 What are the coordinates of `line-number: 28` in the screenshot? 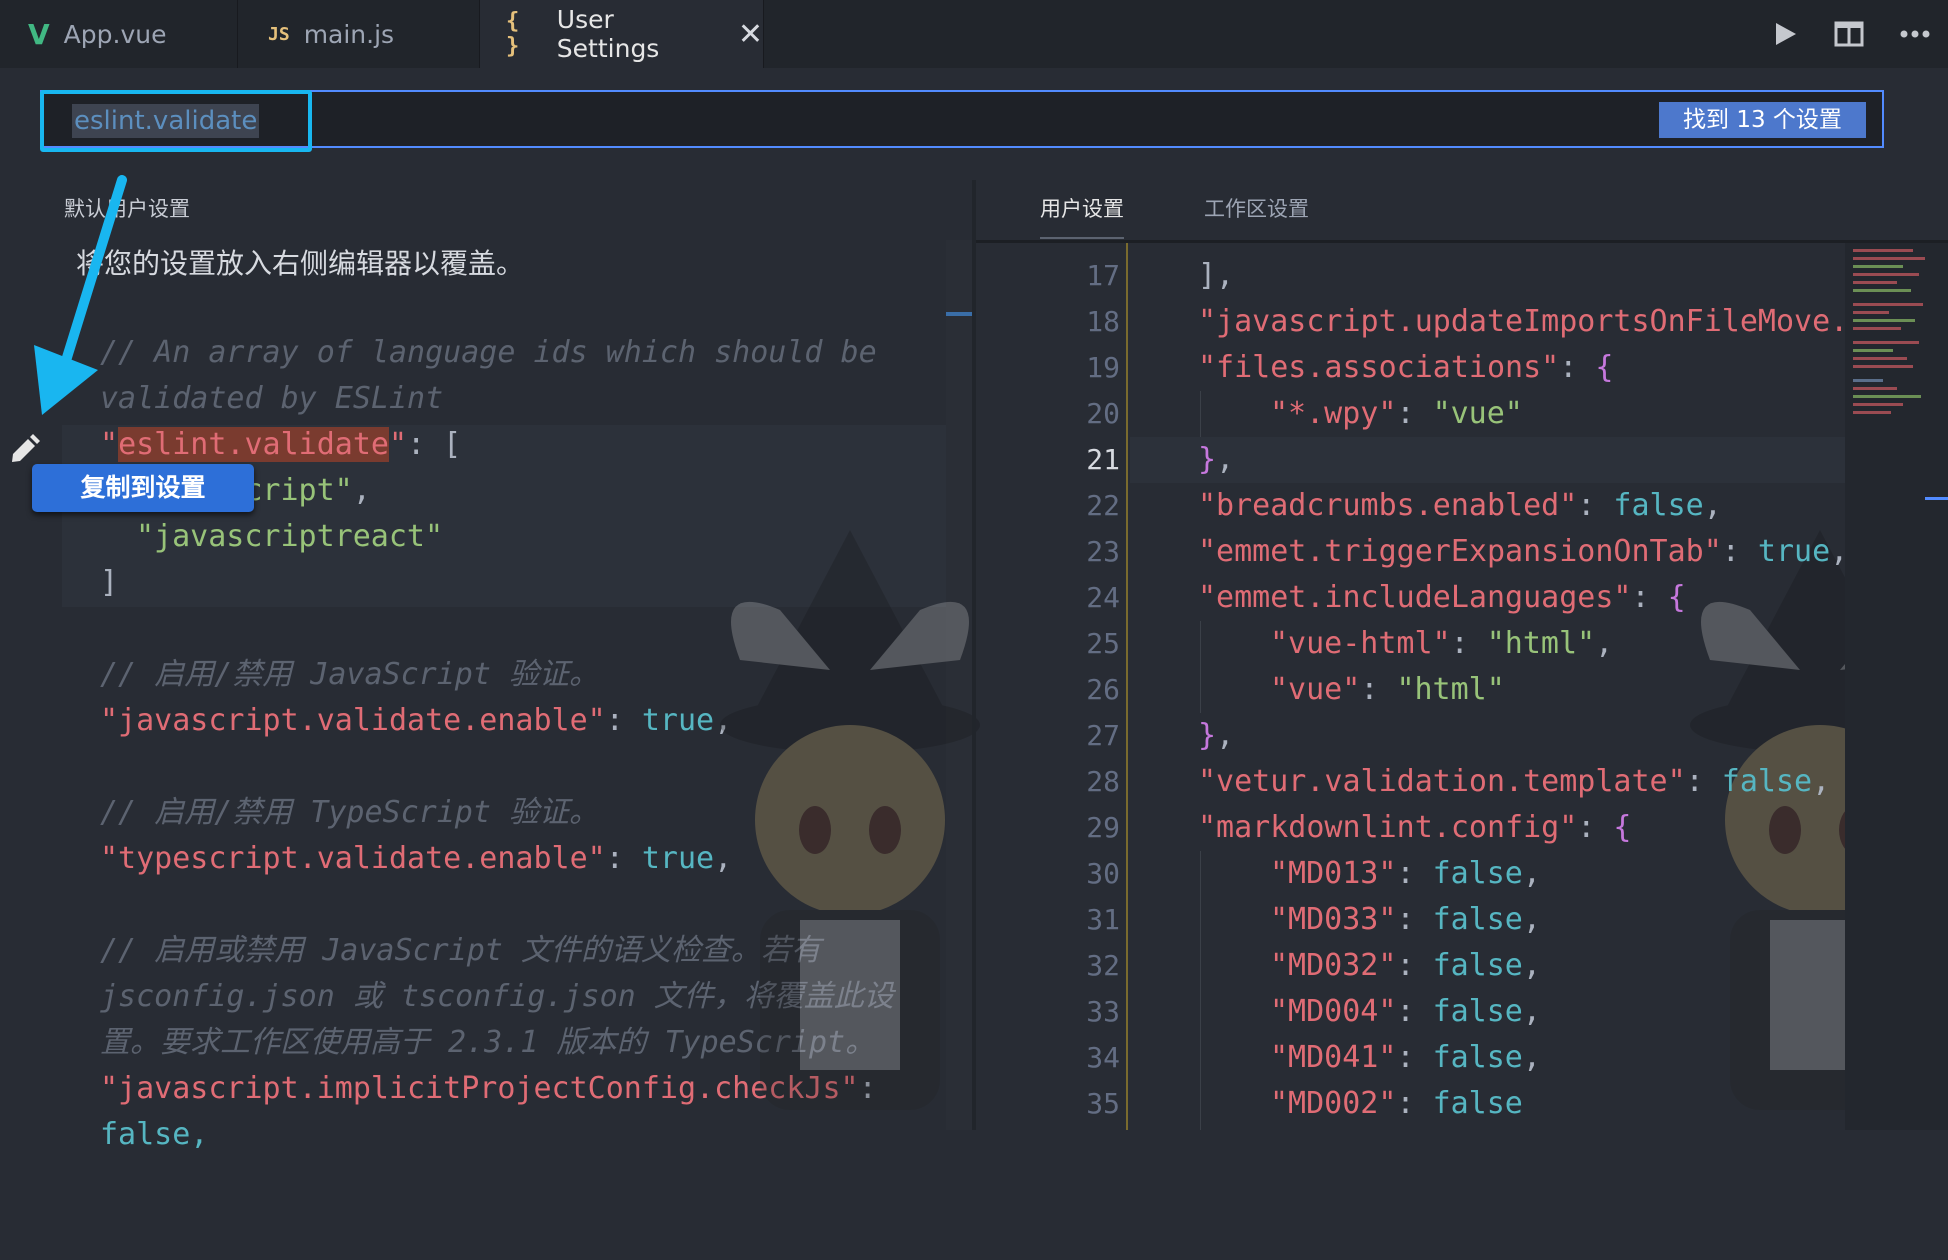 It's located at (1103, 781).